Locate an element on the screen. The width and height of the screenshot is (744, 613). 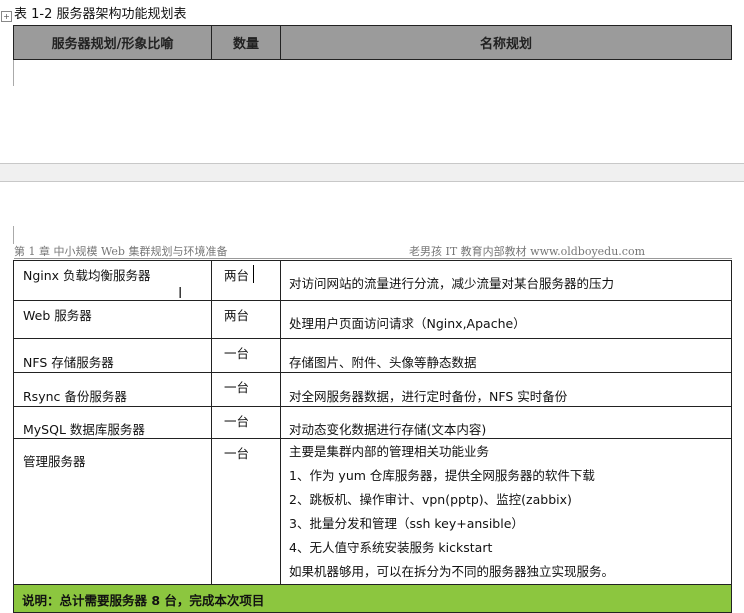
note-cell: 说明：总计需要服务器 8 台，完成本次项目 is located at coordinates (372, 598).